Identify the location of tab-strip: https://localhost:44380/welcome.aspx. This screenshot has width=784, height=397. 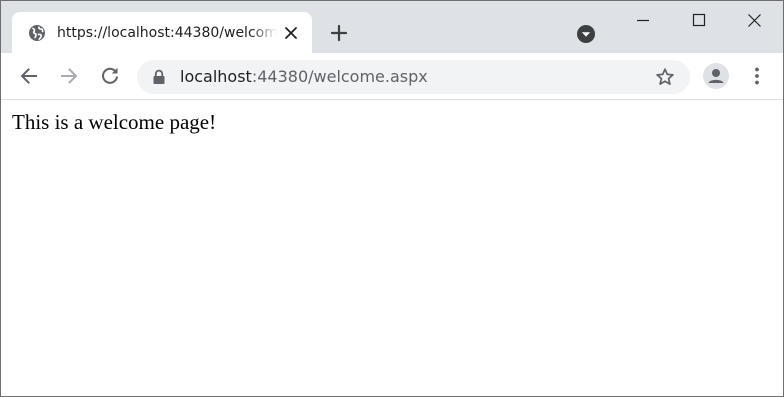
(392, 27).